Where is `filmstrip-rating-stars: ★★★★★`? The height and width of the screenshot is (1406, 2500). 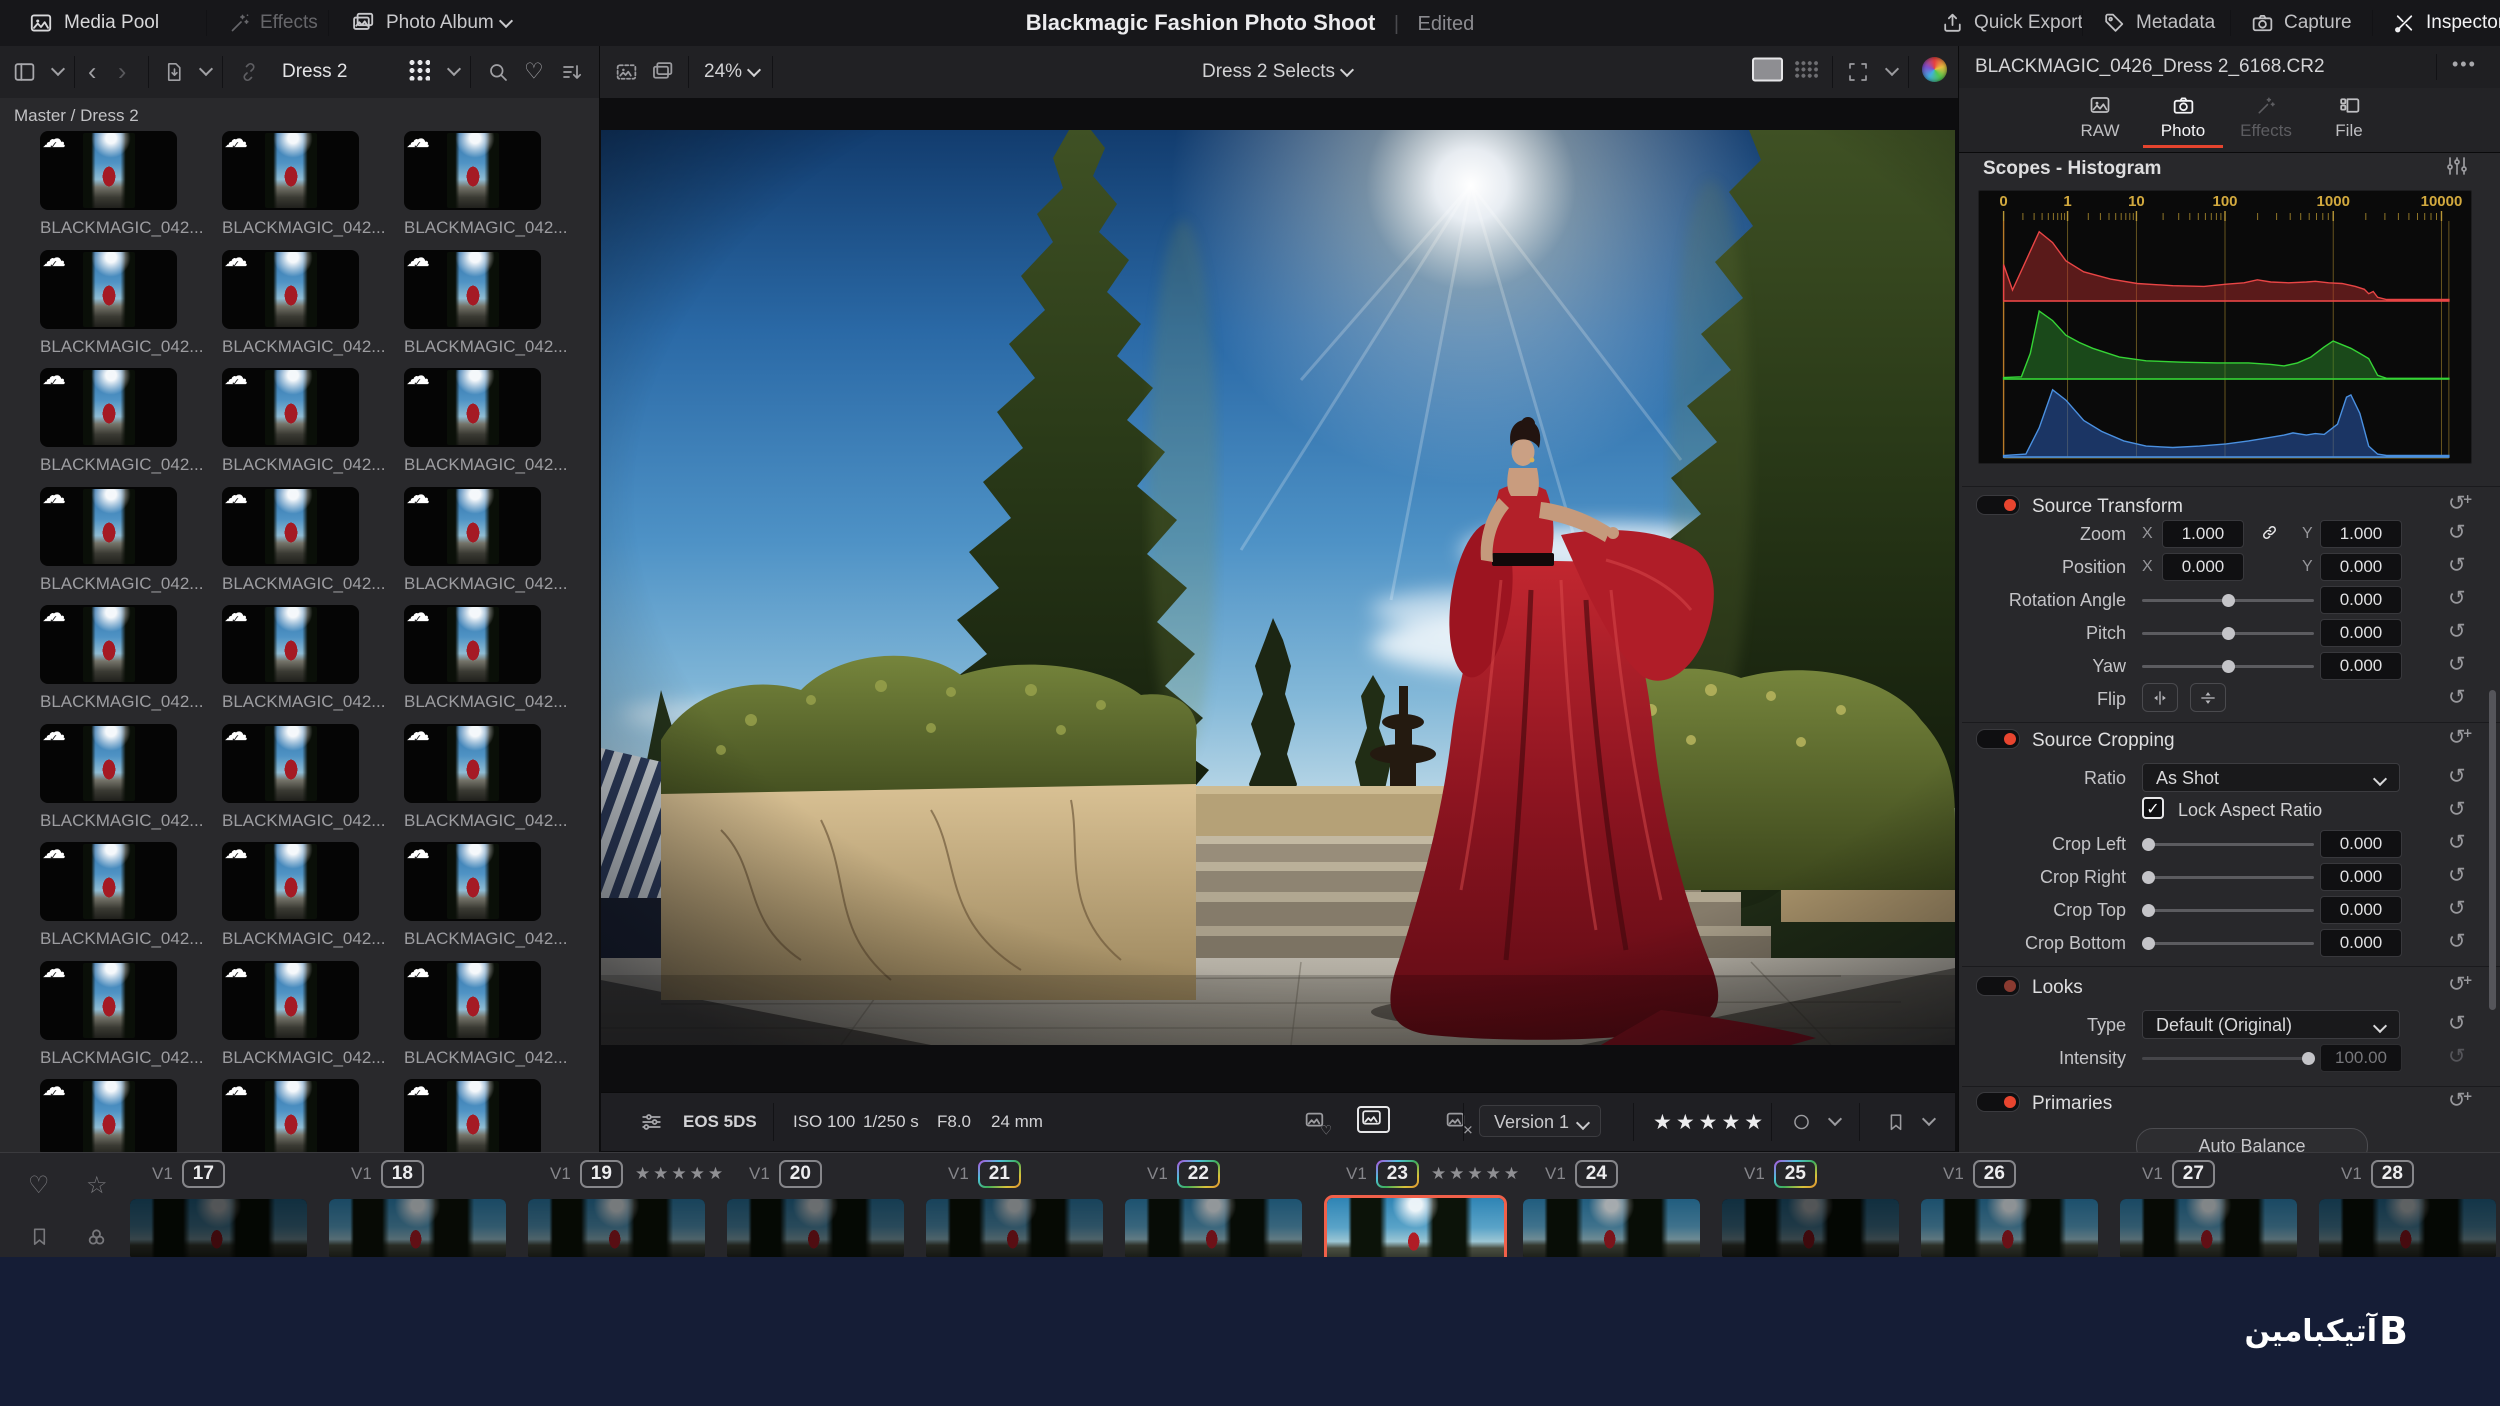 filmstrip-rating-stars: ★★★★★ is located at coordinates (1476, 1173).